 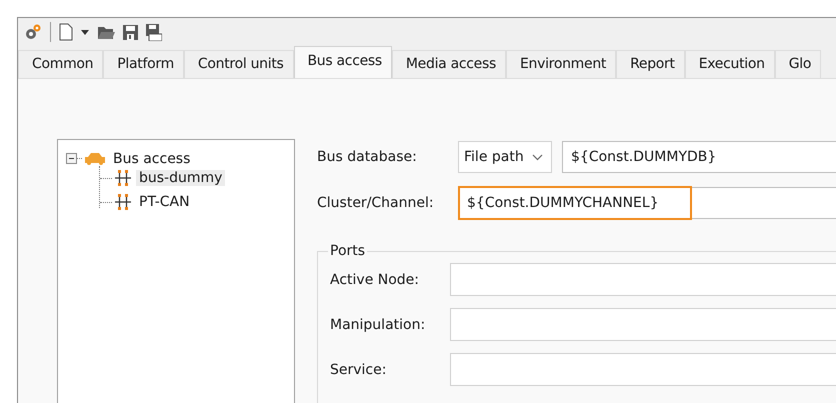 What do you see at coordinates (33, 32) in the screenshot?
I see `gears-icon` at bounding box center [33, 32].